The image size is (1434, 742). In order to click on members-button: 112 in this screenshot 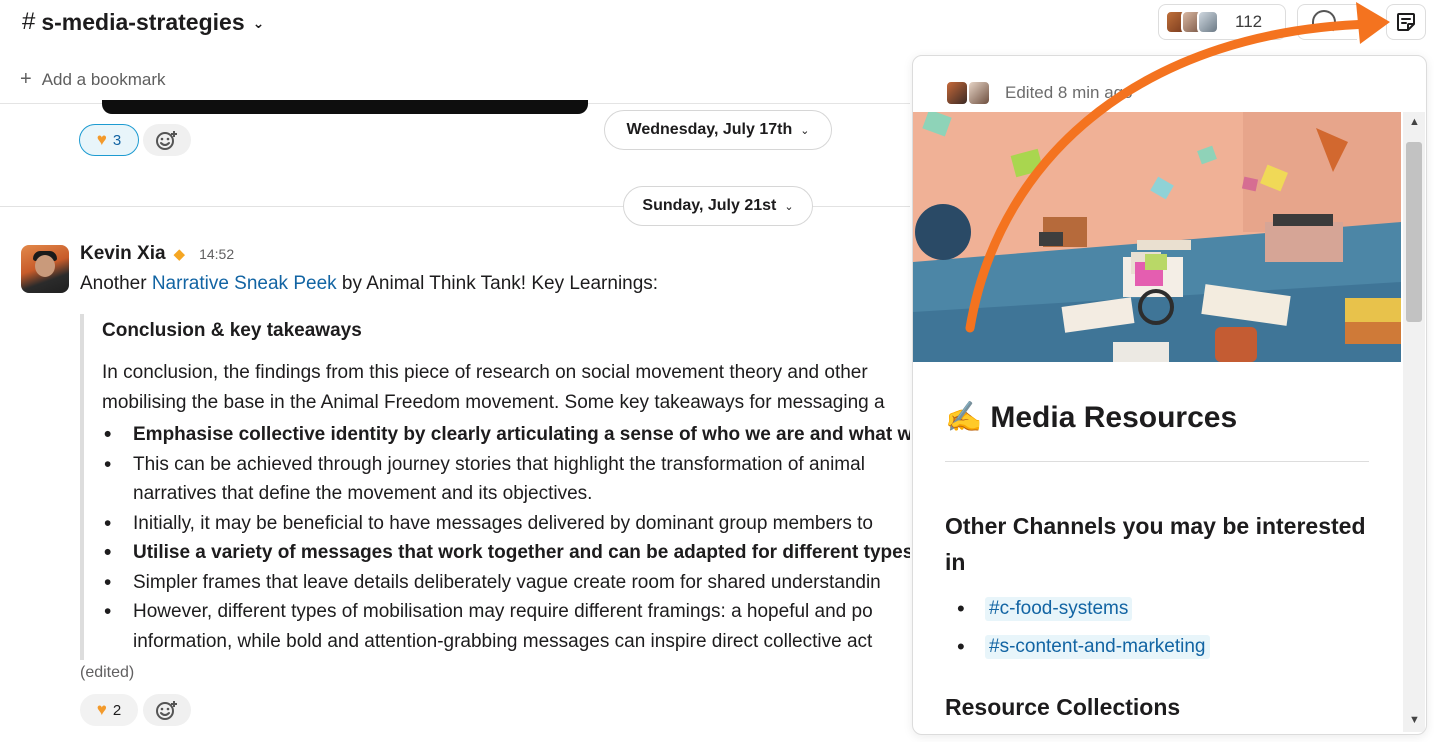, I will do `click(1222, 22)`.